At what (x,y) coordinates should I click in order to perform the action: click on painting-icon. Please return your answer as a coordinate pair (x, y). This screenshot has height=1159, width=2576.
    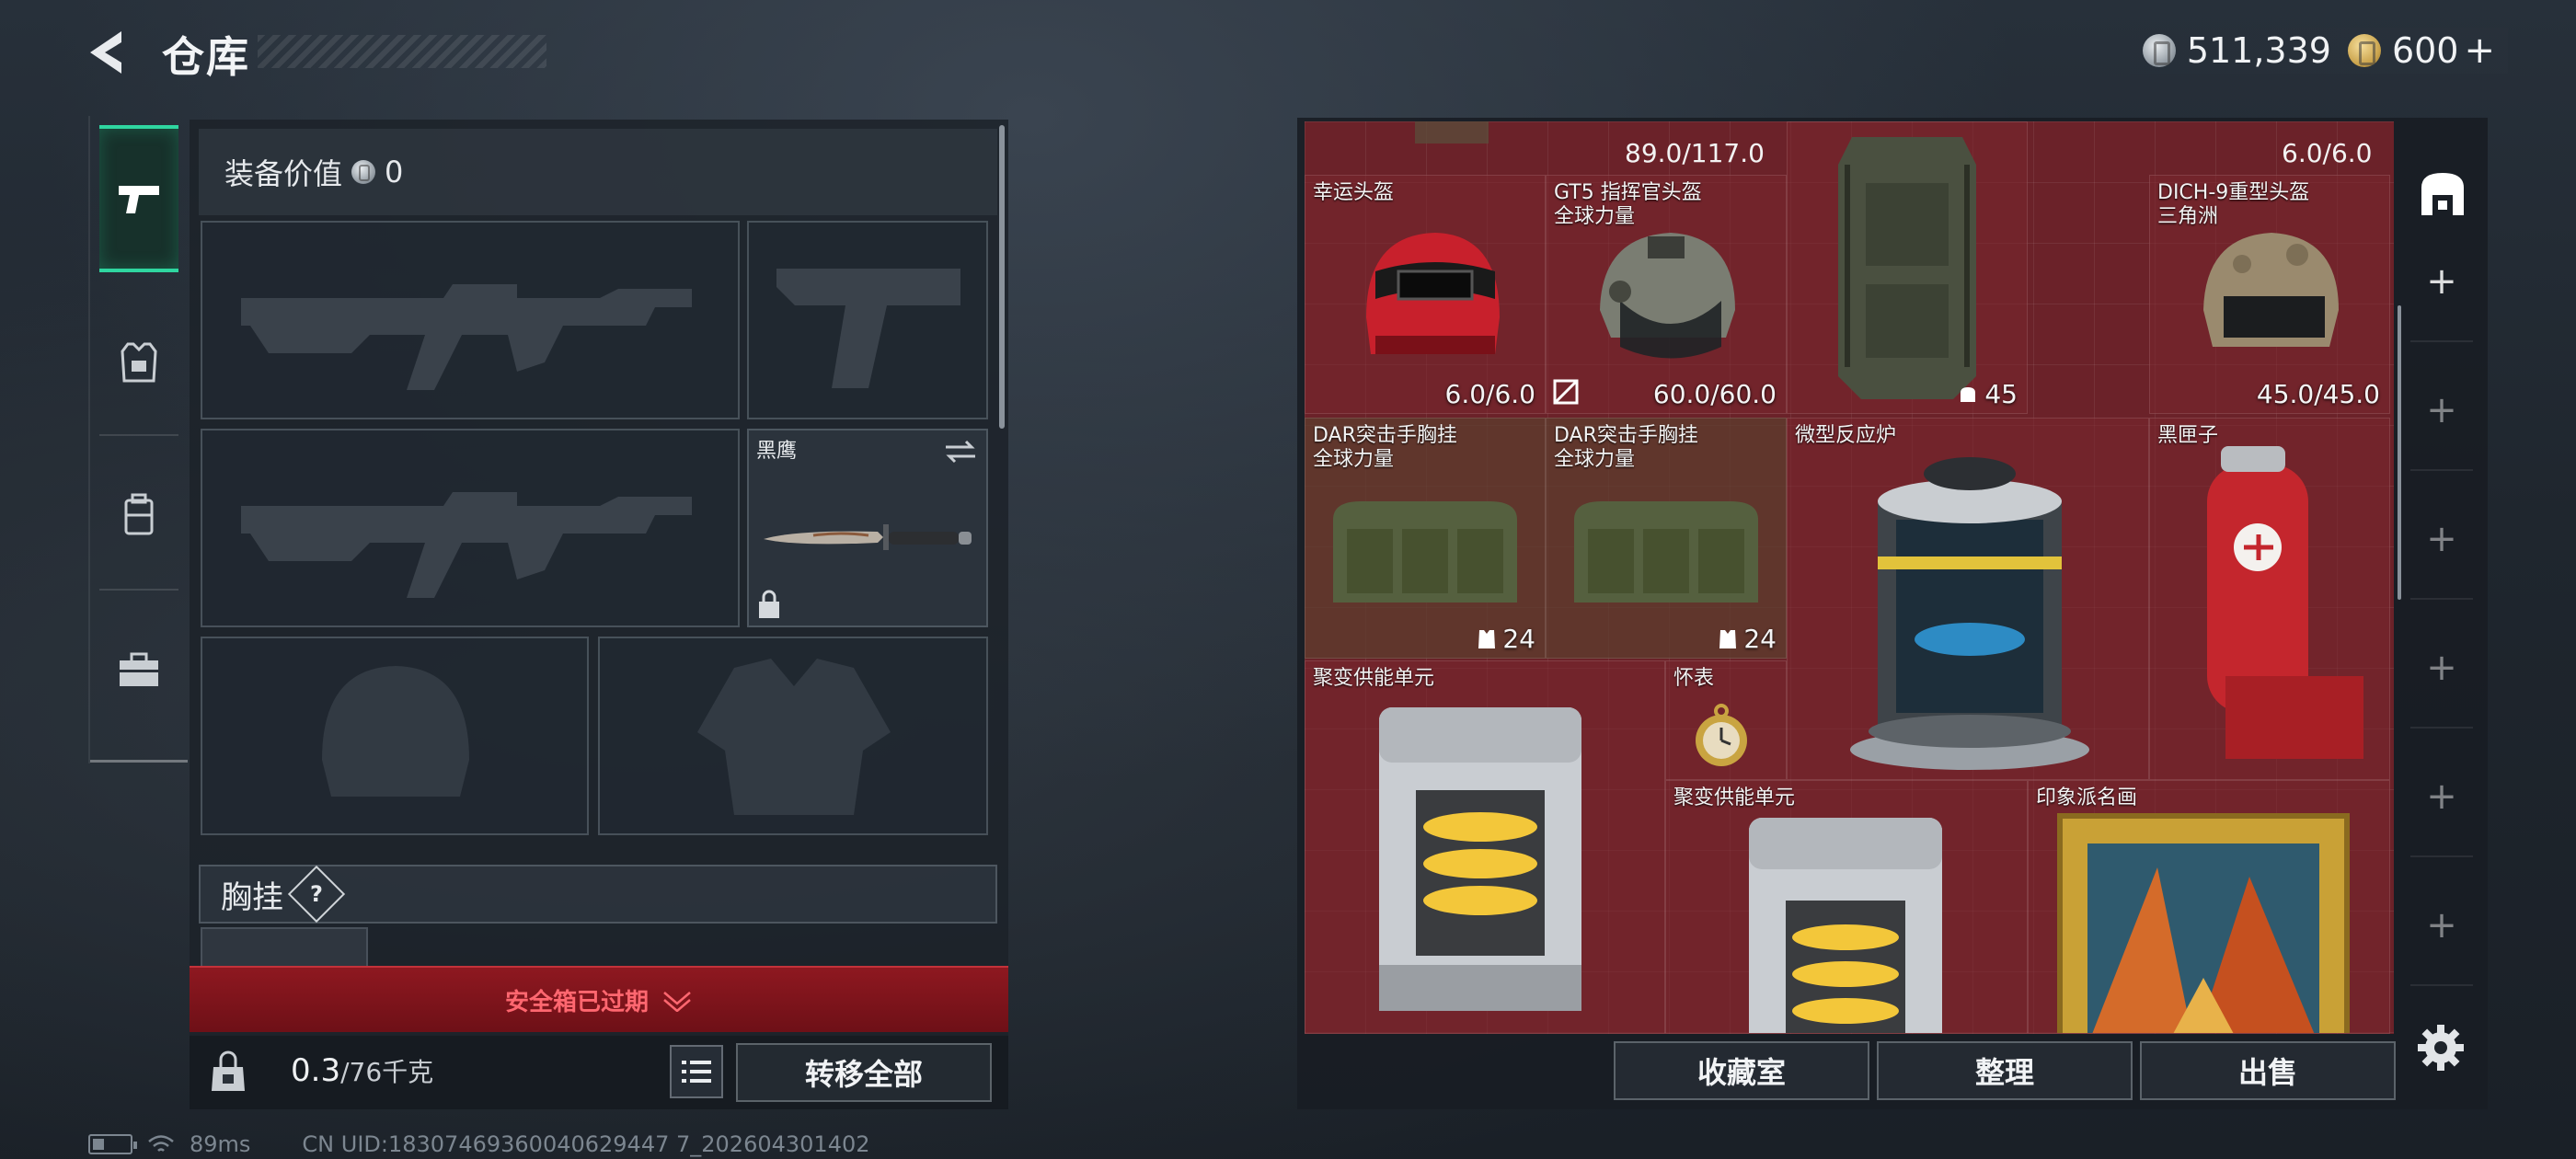
    Looking at the image, I should click on (2203, 923).